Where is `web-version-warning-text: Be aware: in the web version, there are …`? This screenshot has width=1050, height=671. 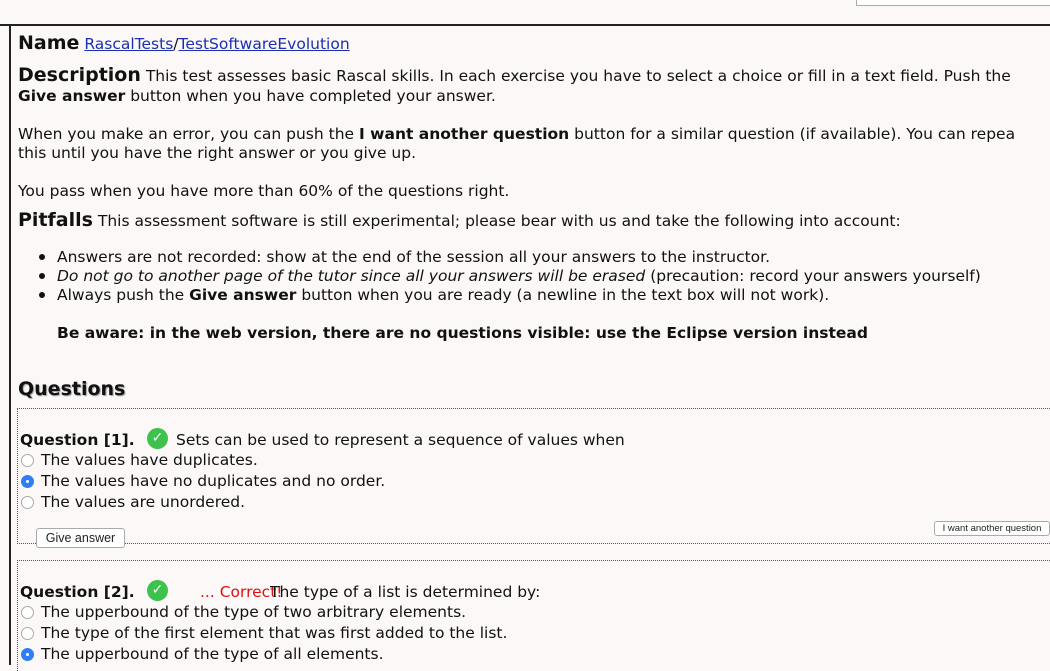
web-version-warning-text: Be aware: in the web version, there are … is located at coordinates (462, 333).